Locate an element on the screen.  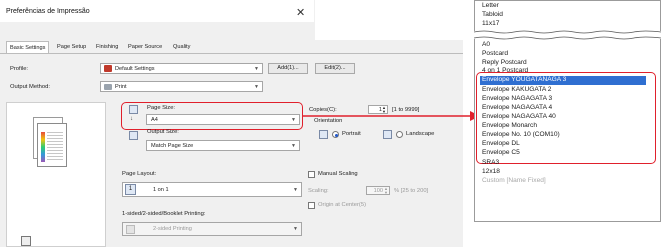
profile-select: Default Settings ▼ is located at coordinates (181, 68).